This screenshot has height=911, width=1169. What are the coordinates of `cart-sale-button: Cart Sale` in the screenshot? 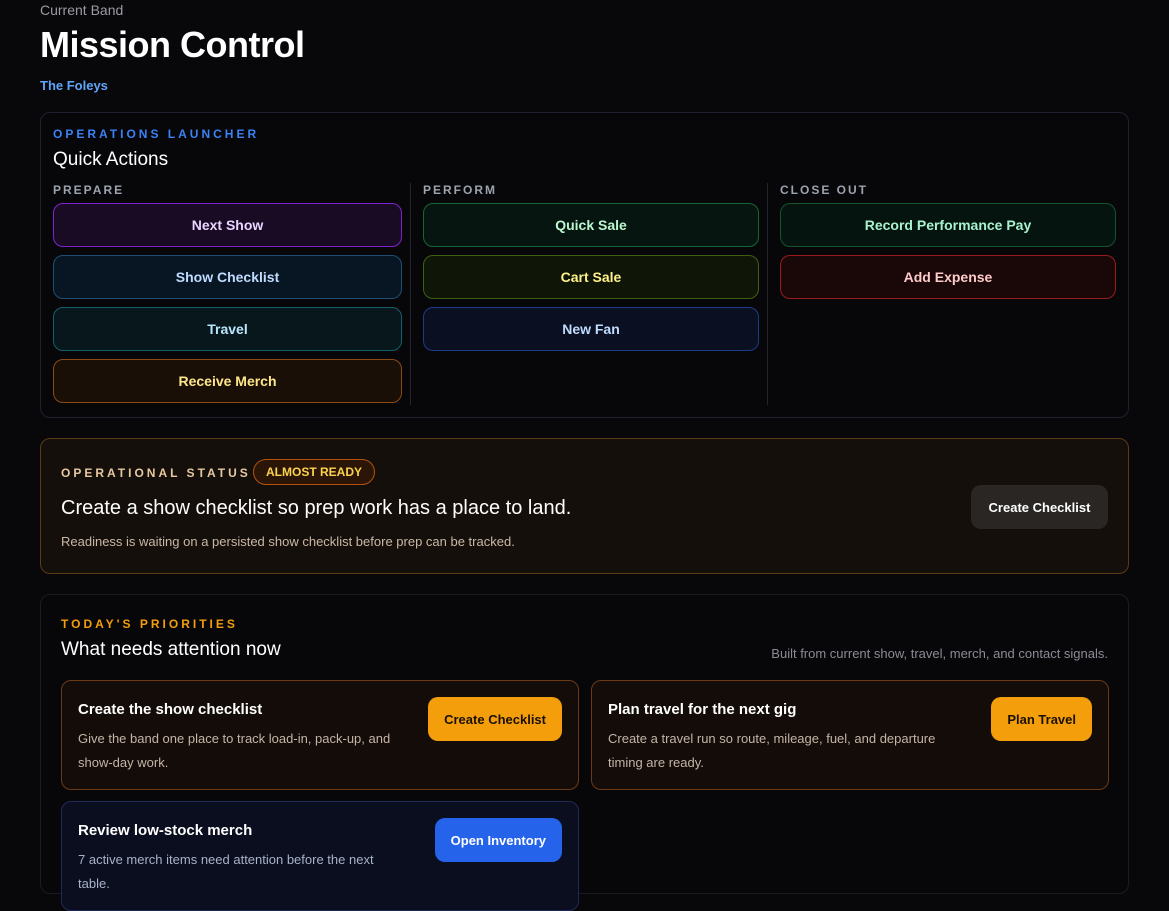 It's located at (591, 277).